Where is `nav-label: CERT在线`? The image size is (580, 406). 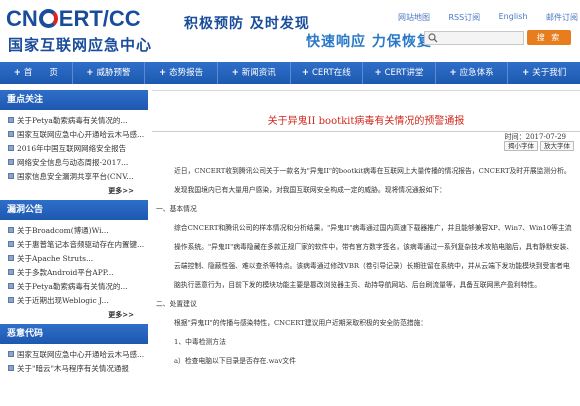 nav-label: CERT在线 is located at coordinates (331, 73).